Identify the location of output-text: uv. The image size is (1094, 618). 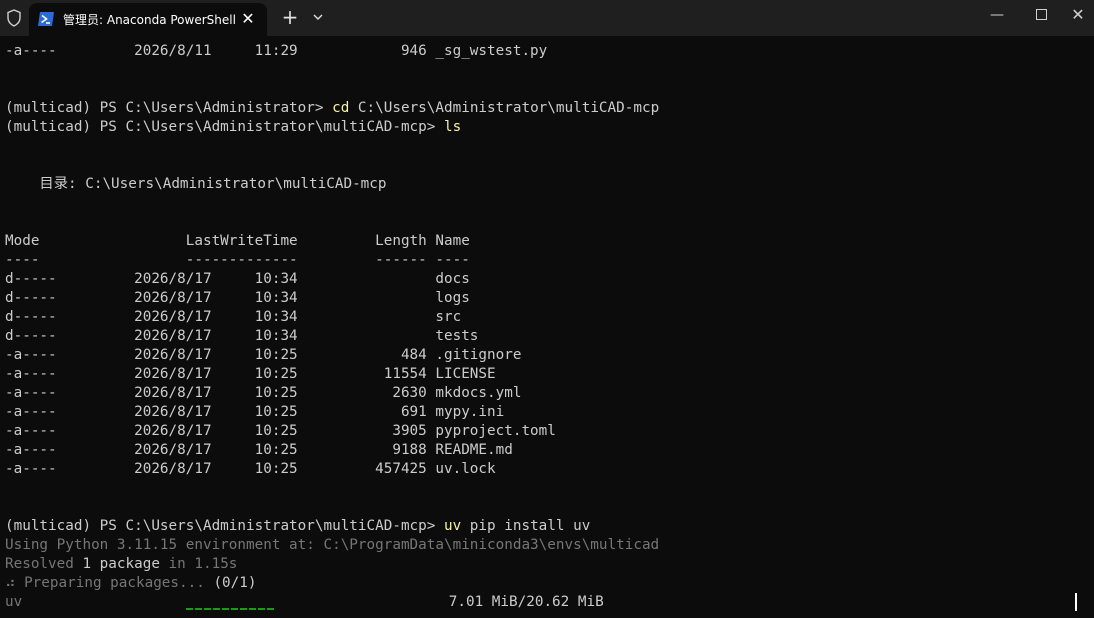
(95, 602).